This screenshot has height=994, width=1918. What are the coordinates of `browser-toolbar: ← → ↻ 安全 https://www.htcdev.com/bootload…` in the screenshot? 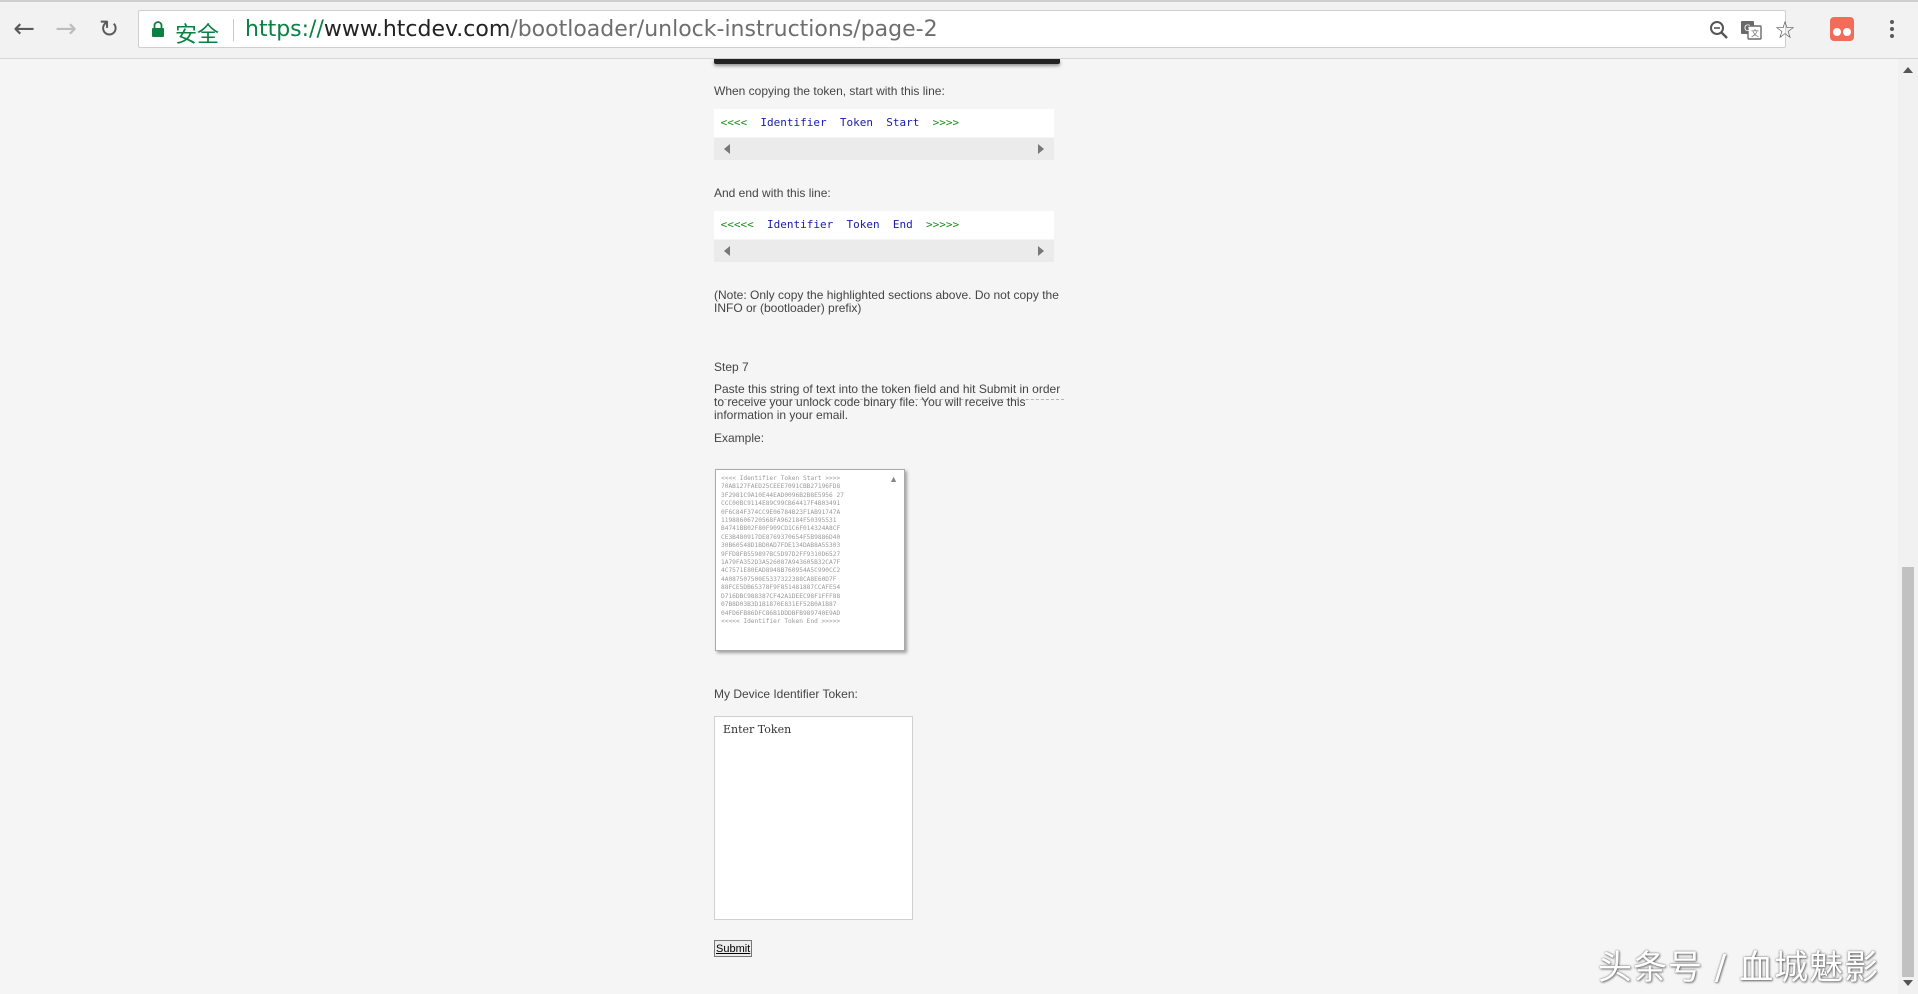 It's located at (959, 29).